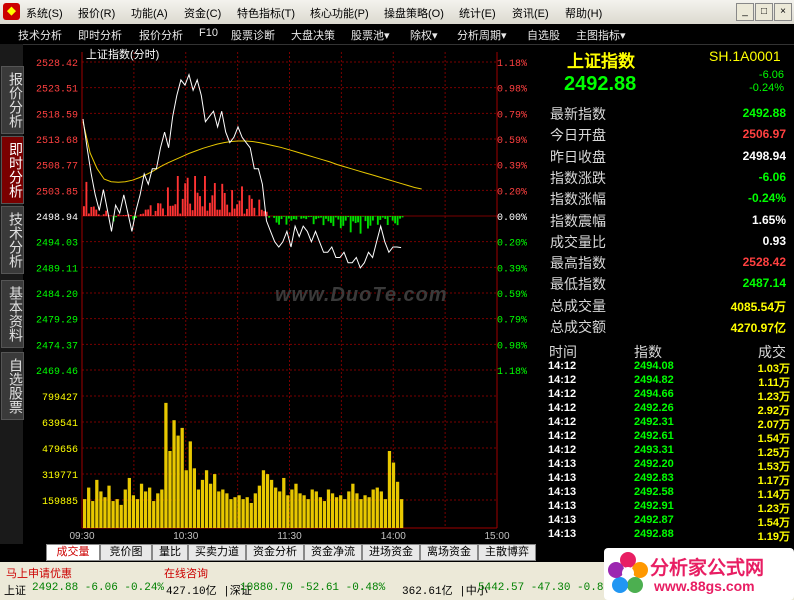 Image resolution: width=794 pixels, height=600 pixels. I want to click on tab-outflow: 离场资金, so click(449, 552).